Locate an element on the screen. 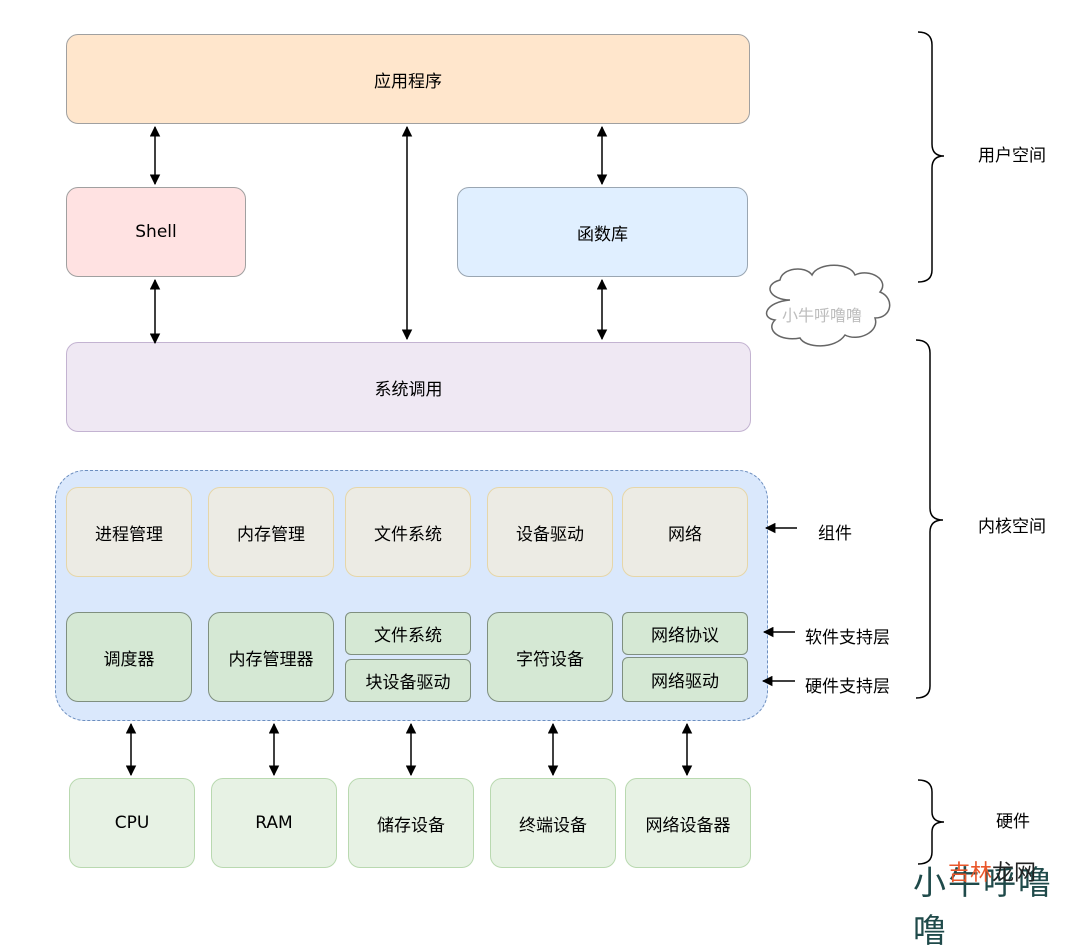 This screenshot has width=1084, height=952. watermark-site: 吉林龙网 is located at coordinates (992, 871).